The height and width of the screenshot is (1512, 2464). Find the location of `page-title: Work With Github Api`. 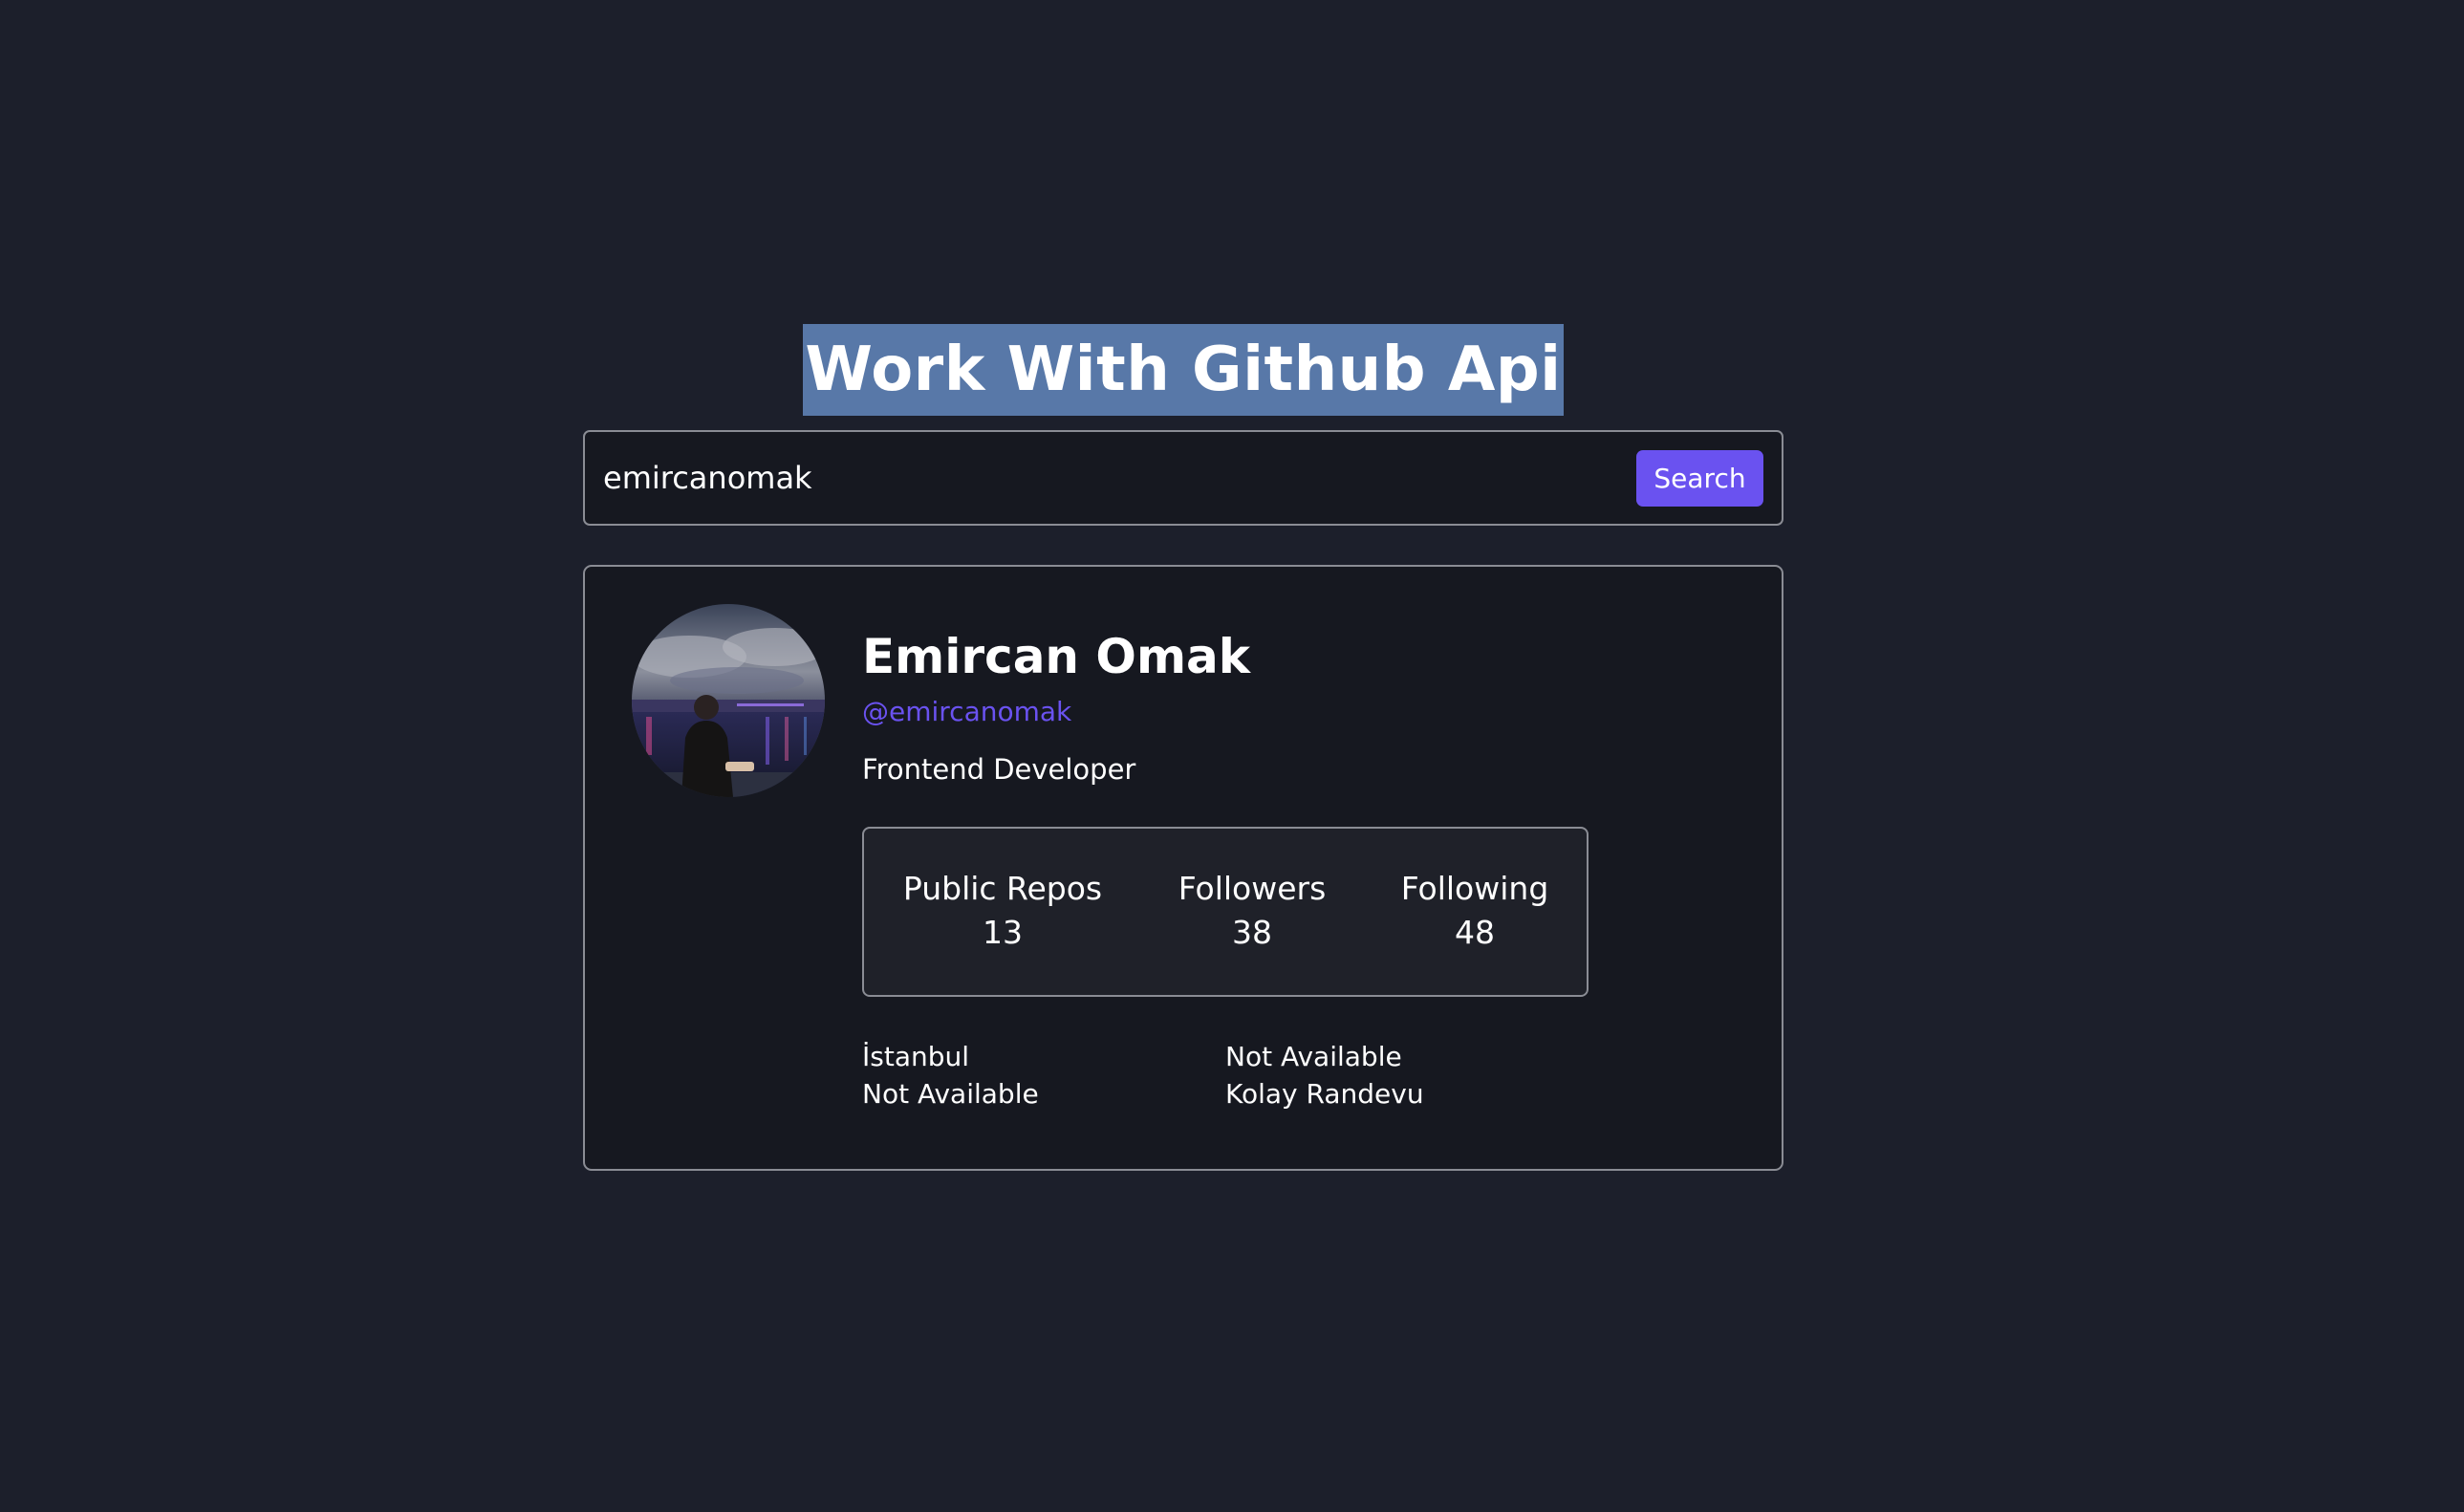

page-title: Work With Github Api is located at coordinates (1183, 370).